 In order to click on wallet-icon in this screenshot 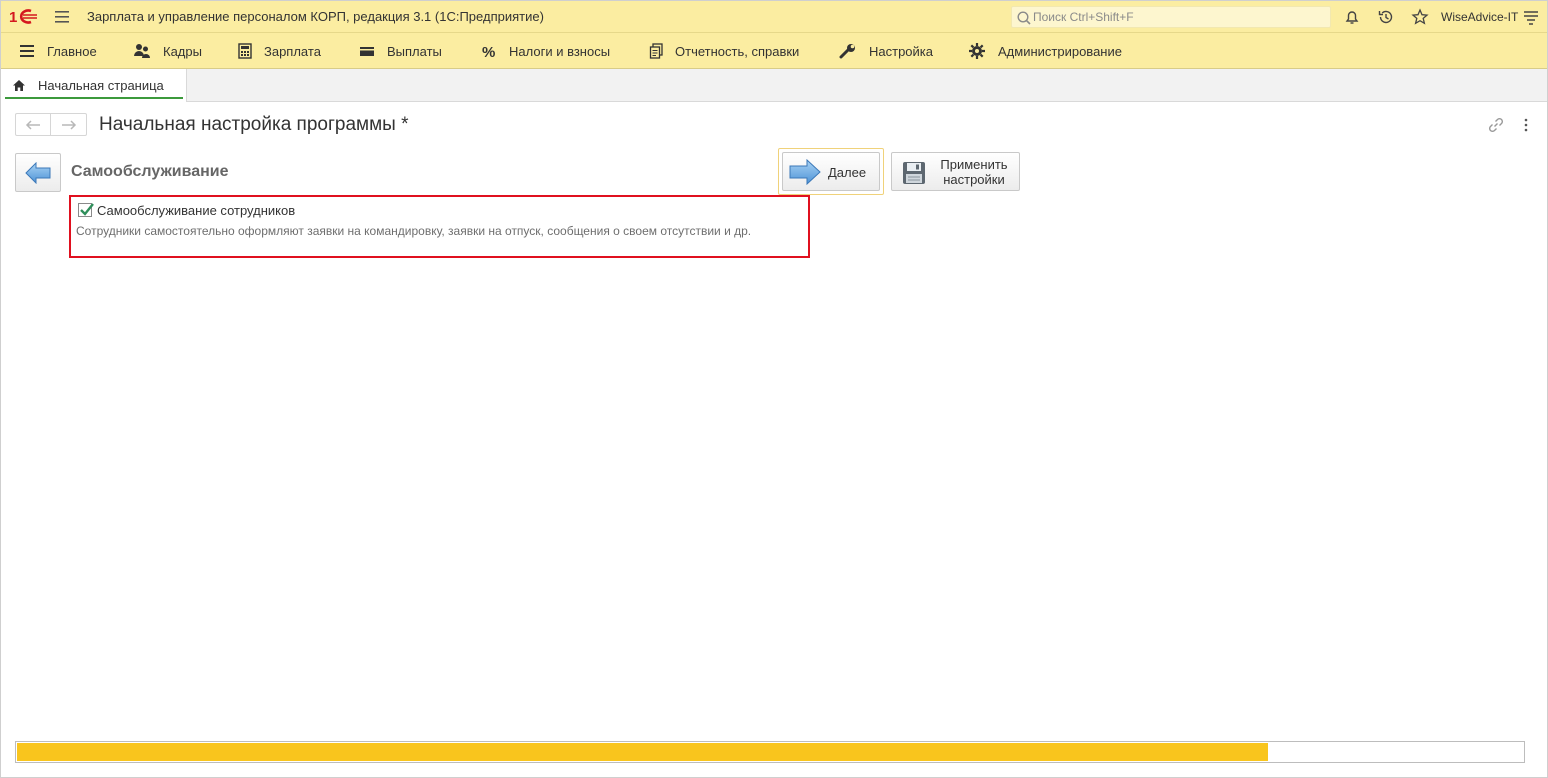, I will do `click(367, 51)`.